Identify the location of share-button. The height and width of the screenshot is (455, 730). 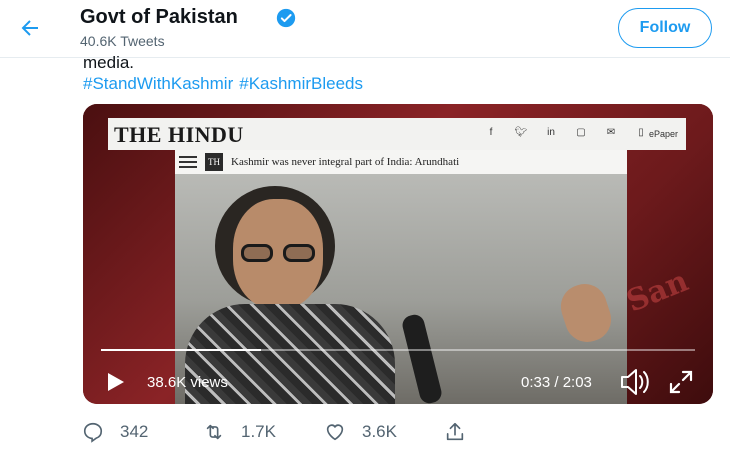
(463, 432).